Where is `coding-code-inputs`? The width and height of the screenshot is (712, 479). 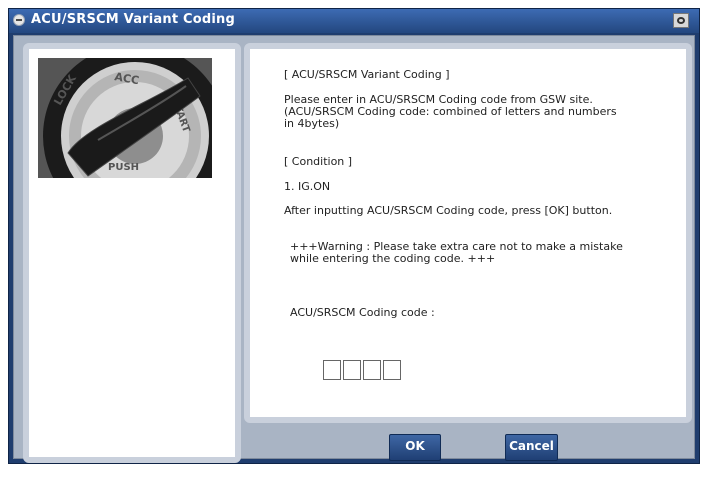
coding-code-inputs is located at coordinates (363, 370).